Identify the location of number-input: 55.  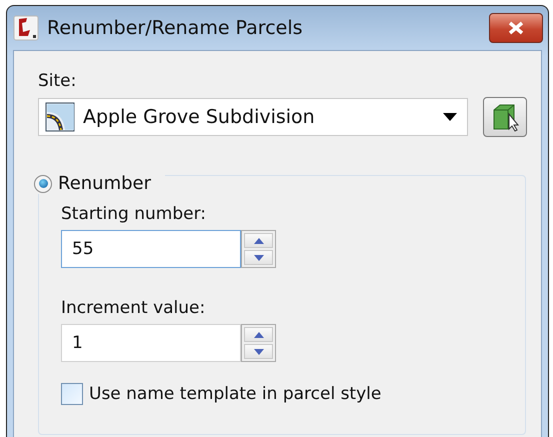
(151, 249).